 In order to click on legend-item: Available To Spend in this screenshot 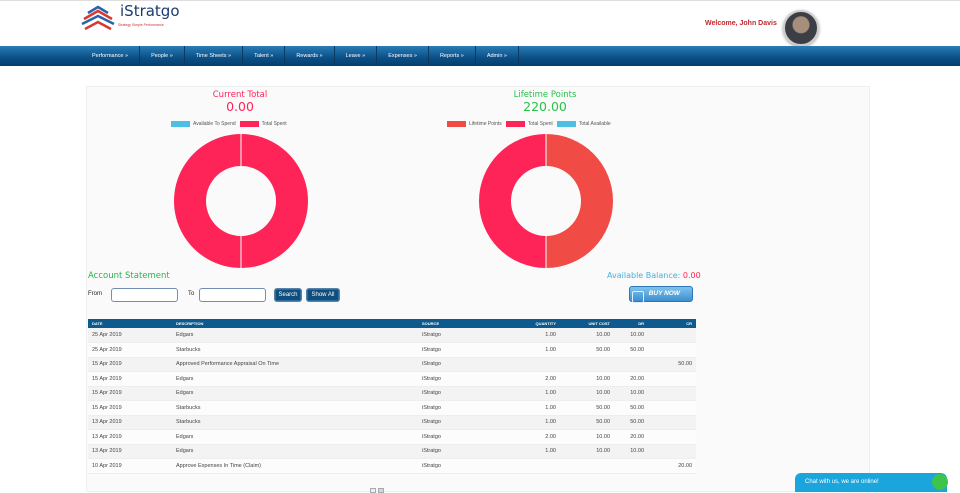, I will do `click(203, 124)`.